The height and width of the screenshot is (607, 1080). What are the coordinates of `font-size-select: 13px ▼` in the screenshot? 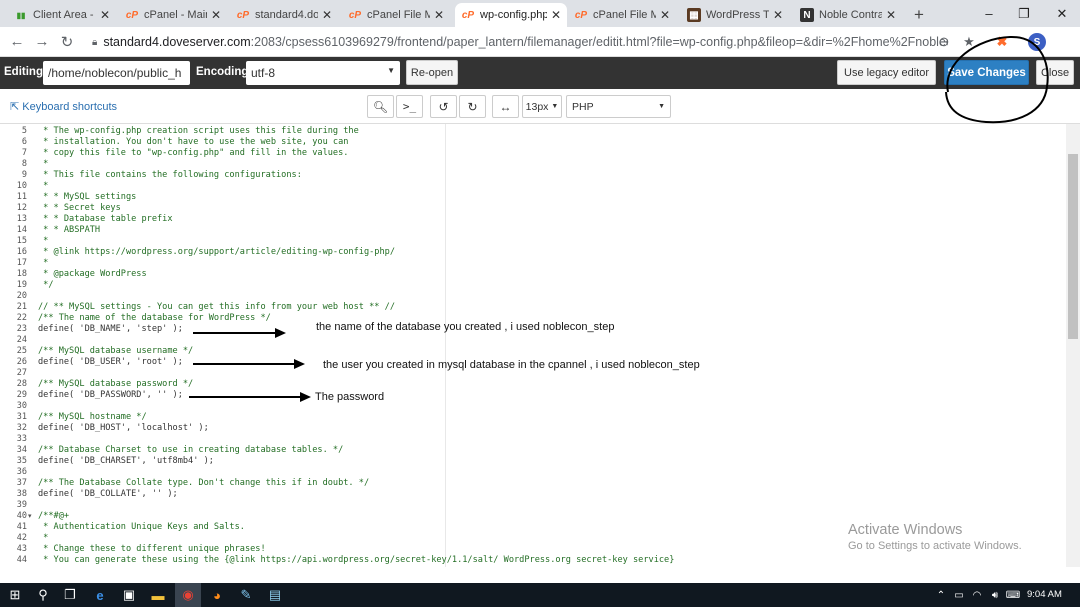 It's located at (542, 106).